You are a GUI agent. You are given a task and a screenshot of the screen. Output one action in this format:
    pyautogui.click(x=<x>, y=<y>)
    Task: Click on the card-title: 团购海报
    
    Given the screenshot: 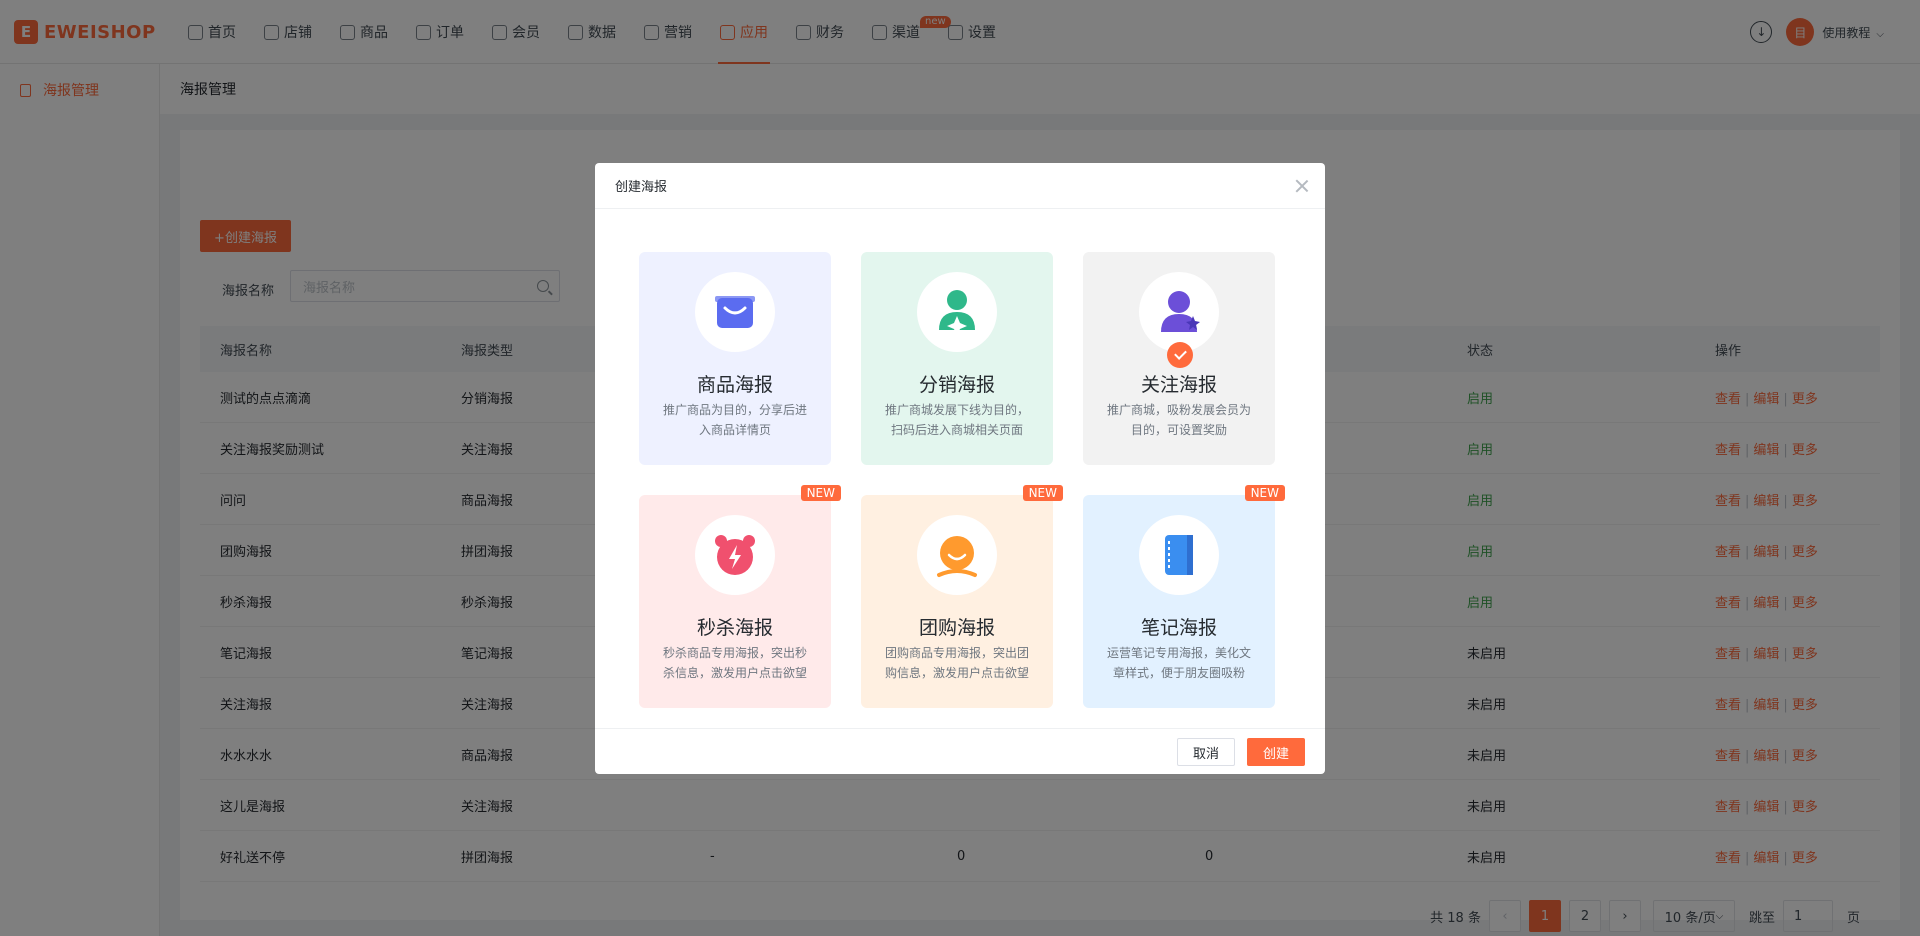 What is the action you would take?
    pyautogui.click(x=956, y=628)
    